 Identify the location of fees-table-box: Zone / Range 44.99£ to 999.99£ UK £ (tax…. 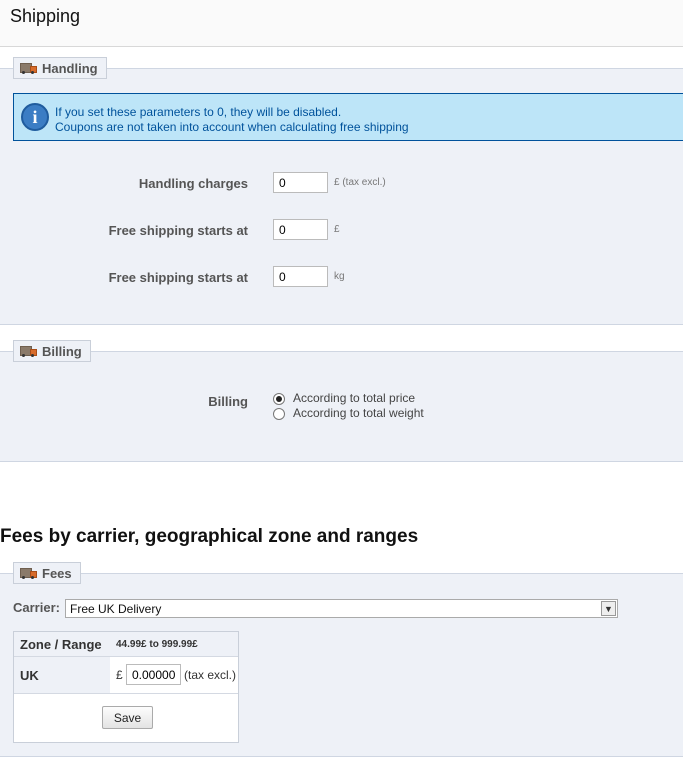
(126, 687).